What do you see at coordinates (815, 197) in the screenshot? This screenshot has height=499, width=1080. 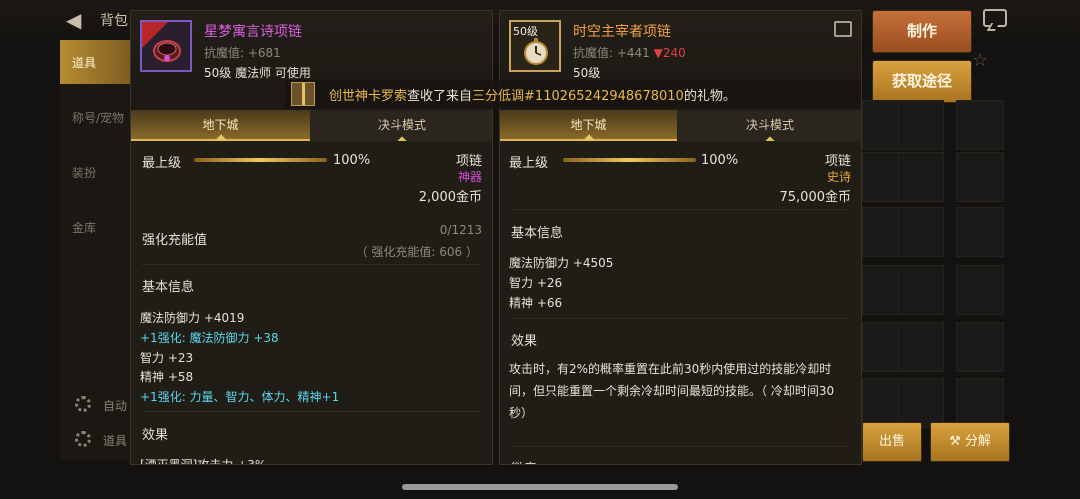 I see `item-price: 75,000金币` at bounding box center [815, 197].